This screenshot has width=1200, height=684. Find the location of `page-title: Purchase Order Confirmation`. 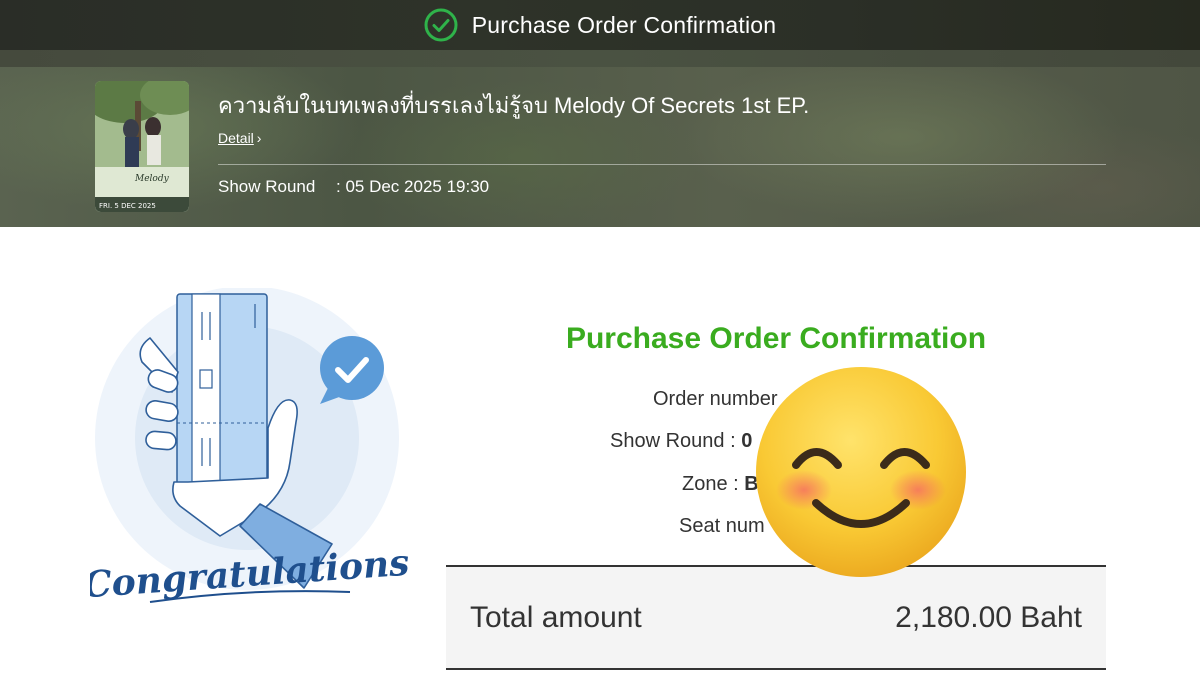

page-title: Purchase Order Confirmation is located at coordinates (624, 24).